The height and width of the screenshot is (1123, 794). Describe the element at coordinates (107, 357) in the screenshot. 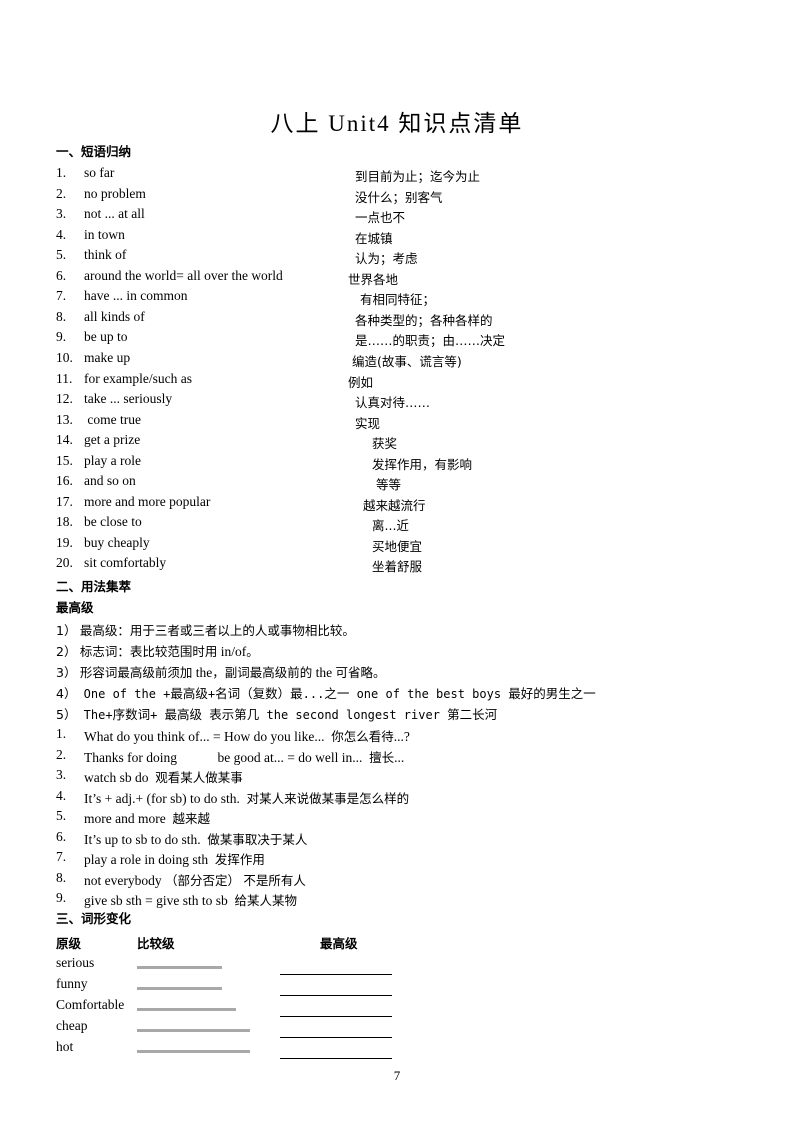

I see `phrase-english: make up` at that location.